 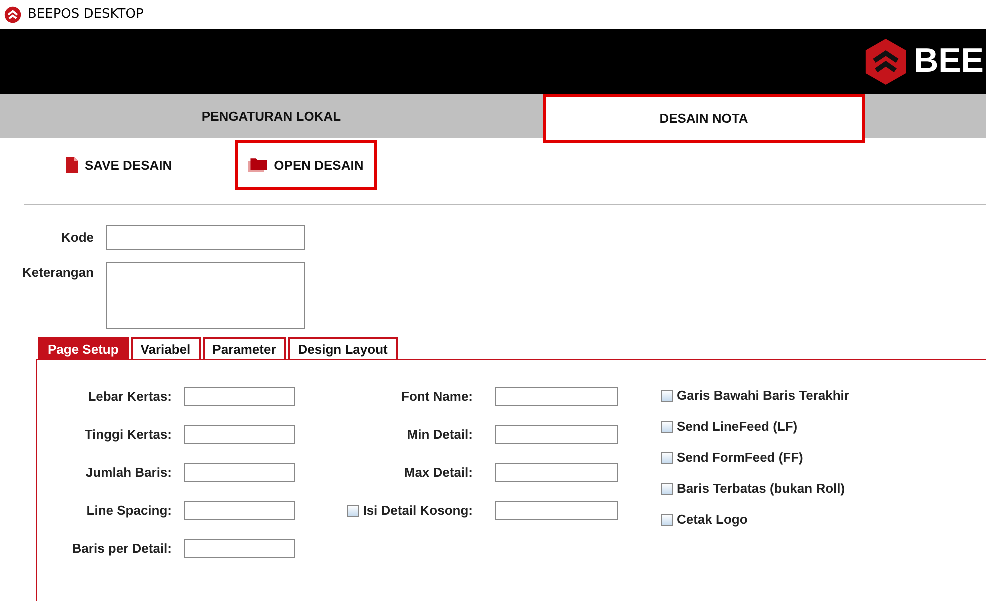 What do you see at coordinates (121, 548) in the screenshot?
I see `field-label: Baris per Detail:` at bounding box center [121, 548].